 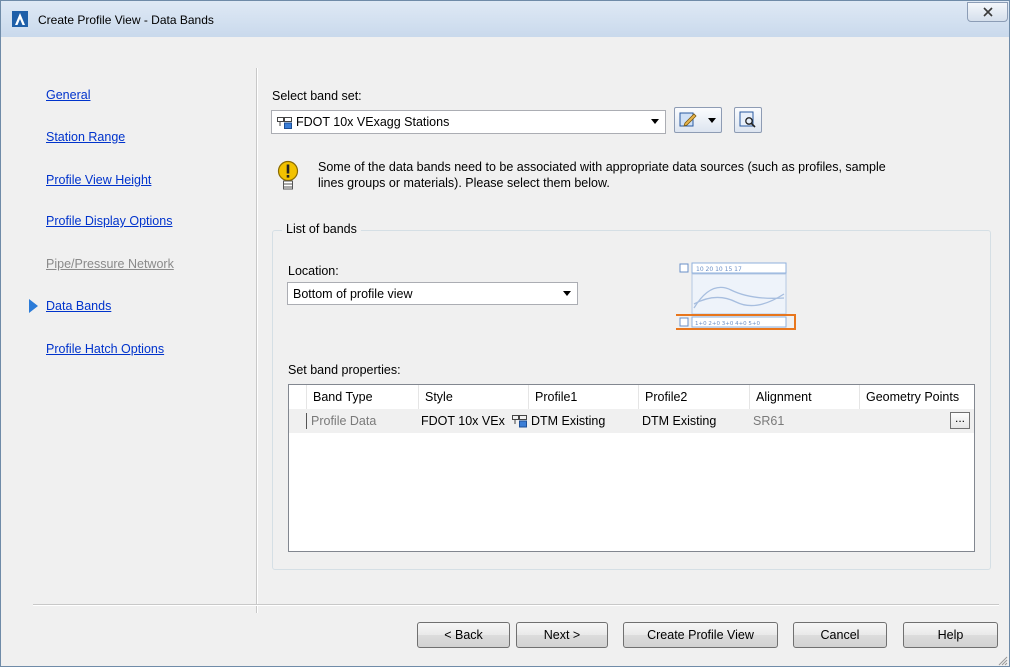 I want to click on current-step-arrow-icon, so click(x=33, y=306).